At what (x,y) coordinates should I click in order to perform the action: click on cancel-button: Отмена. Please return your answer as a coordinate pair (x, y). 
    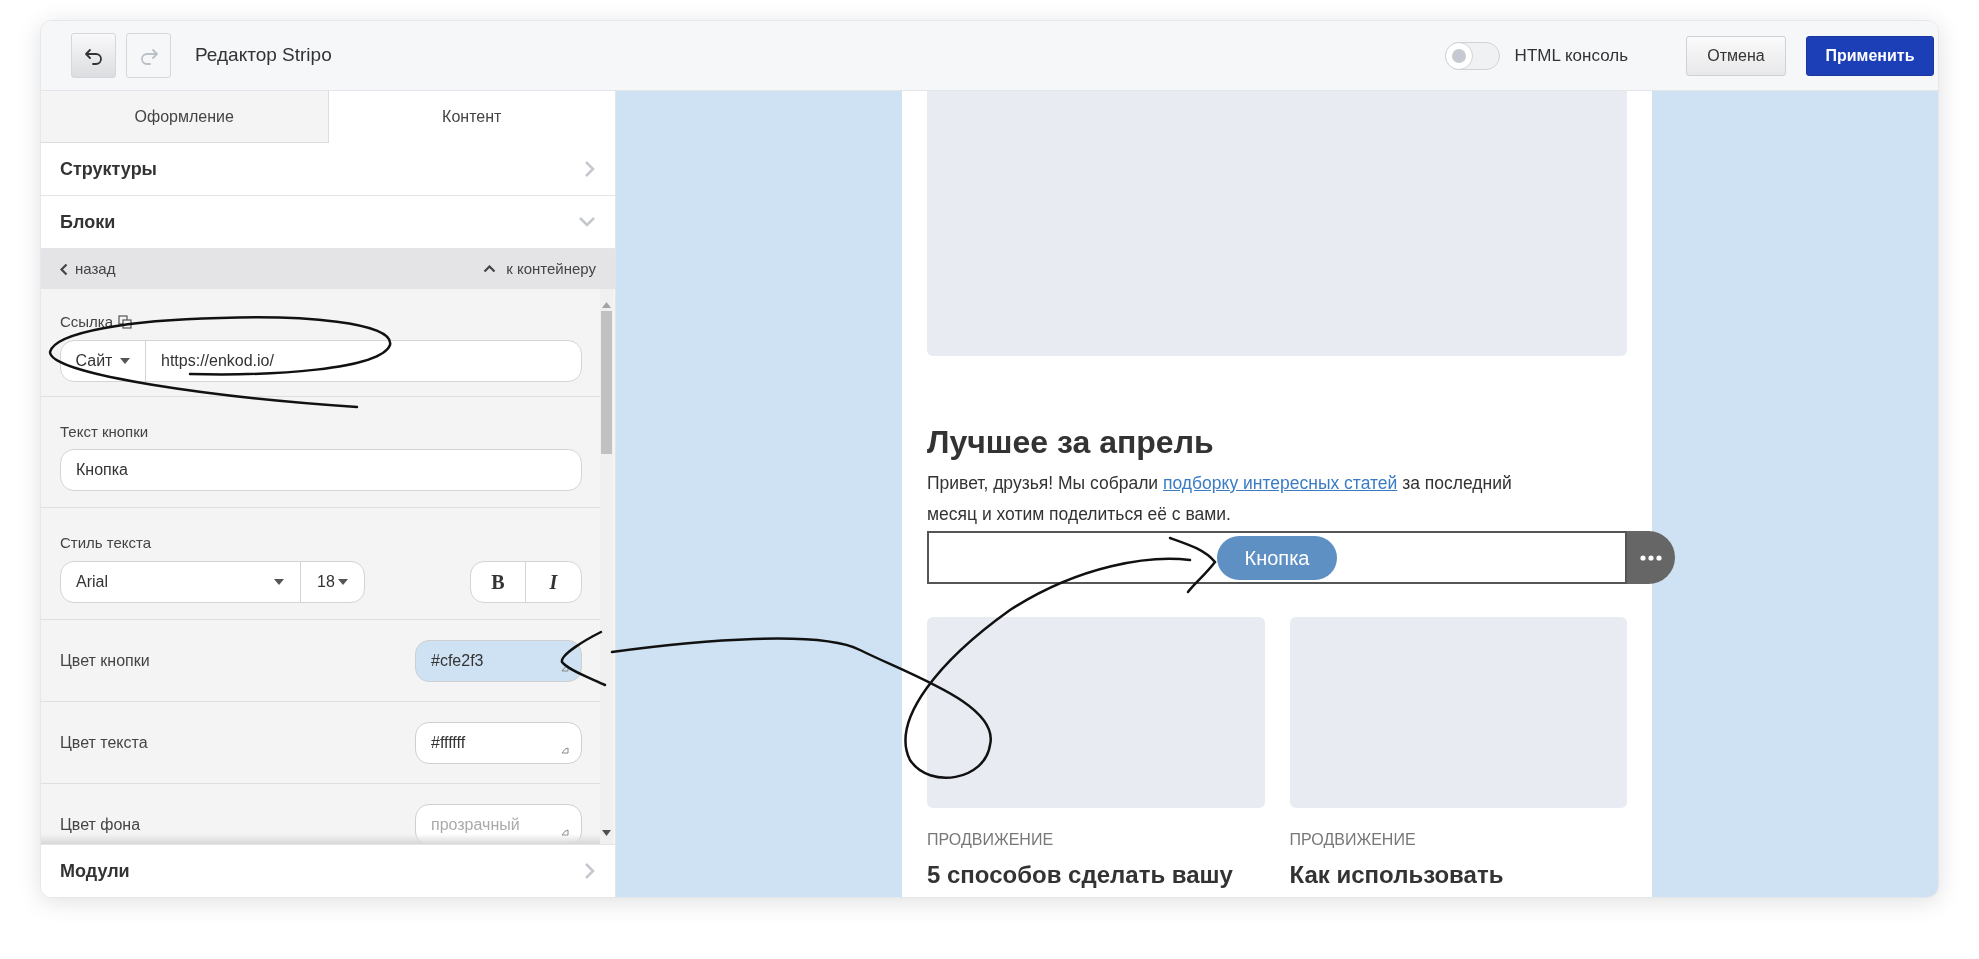
    Looking at the image, I should click on (1736, 55).